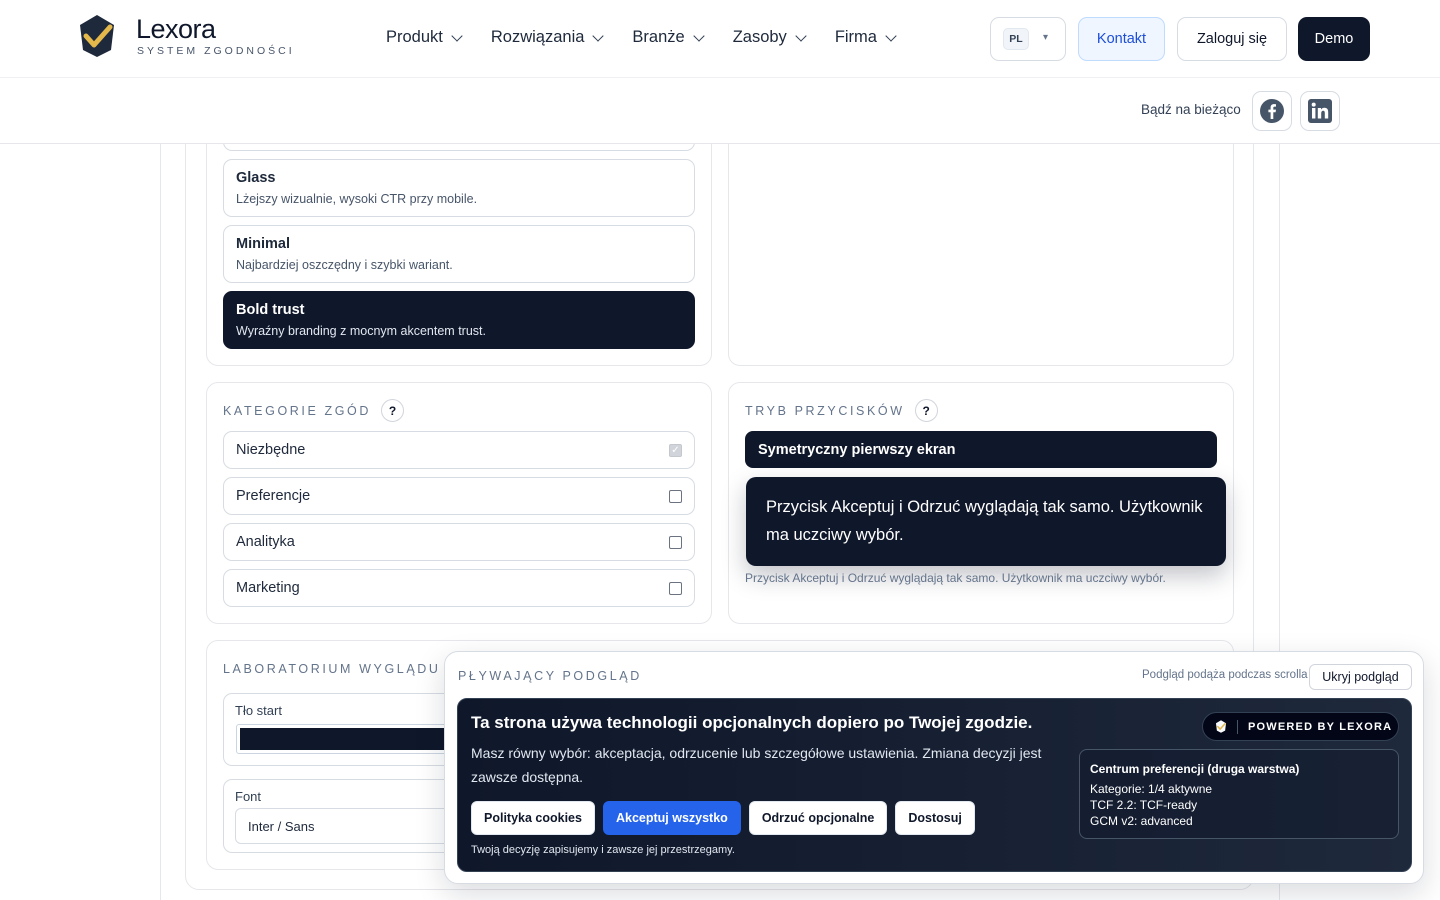 Image resolution: width=1440 pixels, height=900 pixels. What do you see at coordinates (720, 111) in the screenshot?
I see `stay-updated-bar: Bądź na bieżąco` at bounding box center [720, 111].